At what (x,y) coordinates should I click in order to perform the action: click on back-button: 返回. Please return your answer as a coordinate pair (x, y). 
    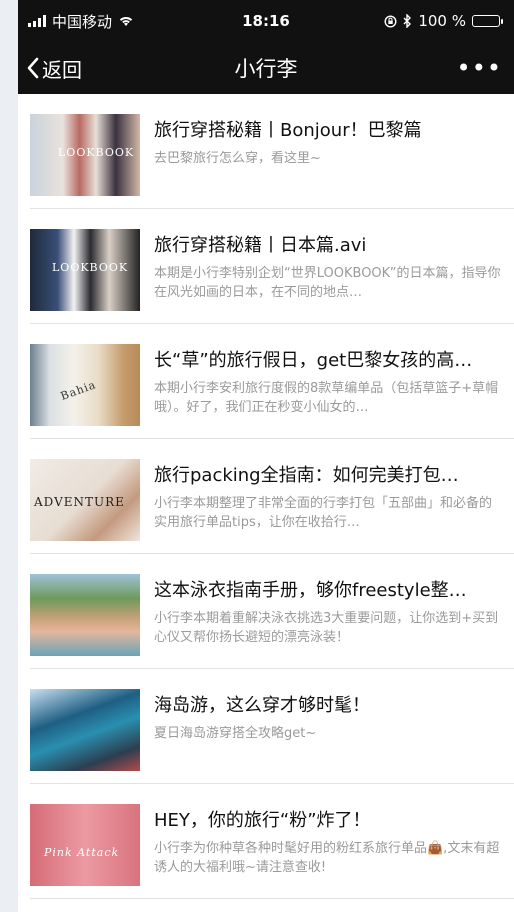
    Looking at the image, I should click on (54, 68).